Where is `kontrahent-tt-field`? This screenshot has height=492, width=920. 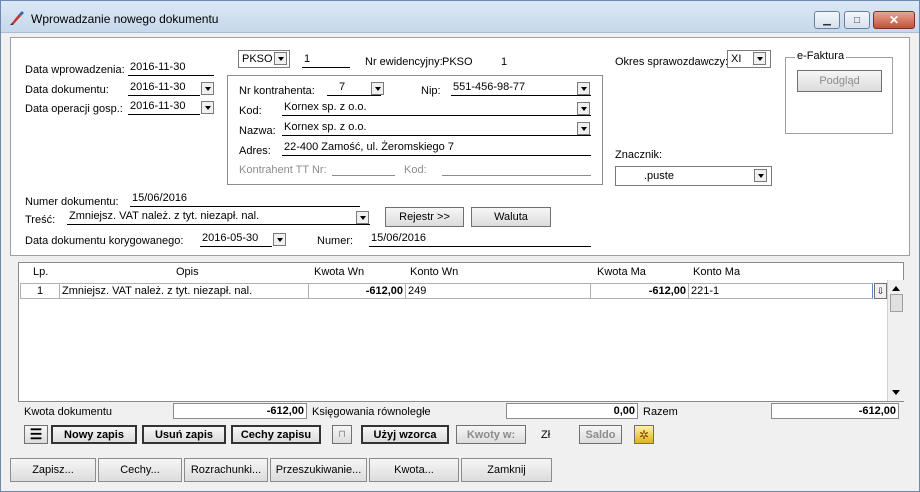 kontrahent-tt-field is located at coordinates (363, 168).